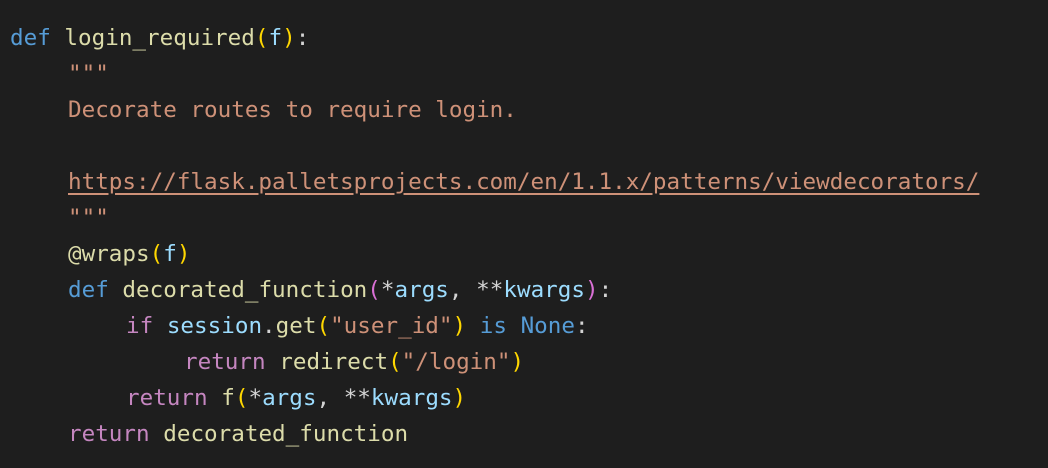  What do you see at coordinates (493, 326) in the screenshot?
I see `is-keyword: is` at bounding box center [493, 326].